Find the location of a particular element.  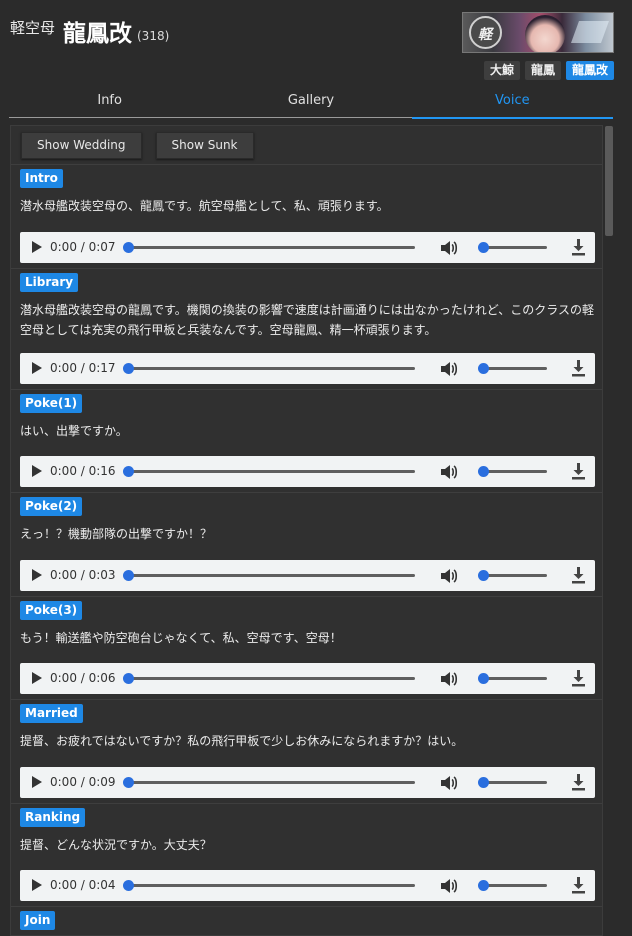

ship-id: (318) is located at coordinates (153, 36).